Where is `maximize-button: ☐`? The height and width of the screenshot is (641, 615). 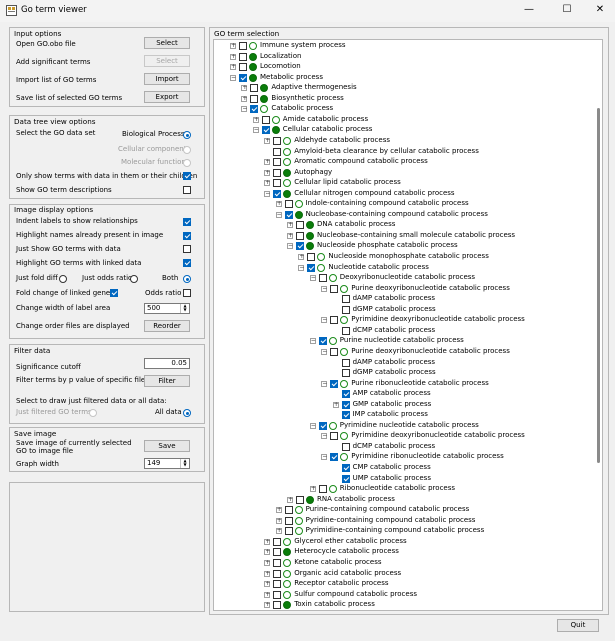
maximize-button: ☐ is located at coordinates (567, 11).